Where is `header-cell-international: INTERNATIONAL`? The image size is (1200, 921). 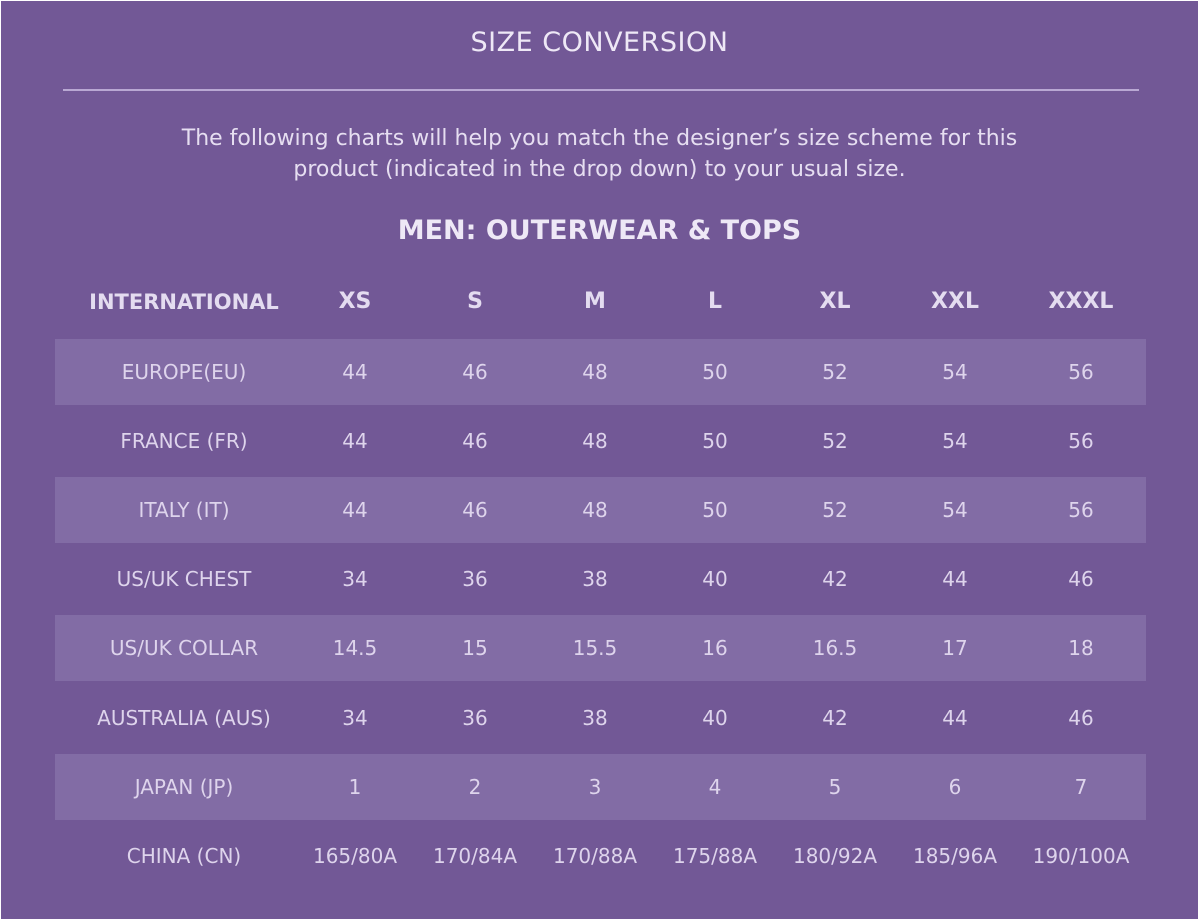
header-cell-international: INTERNATIONAL is located at coordinates (184, 302).